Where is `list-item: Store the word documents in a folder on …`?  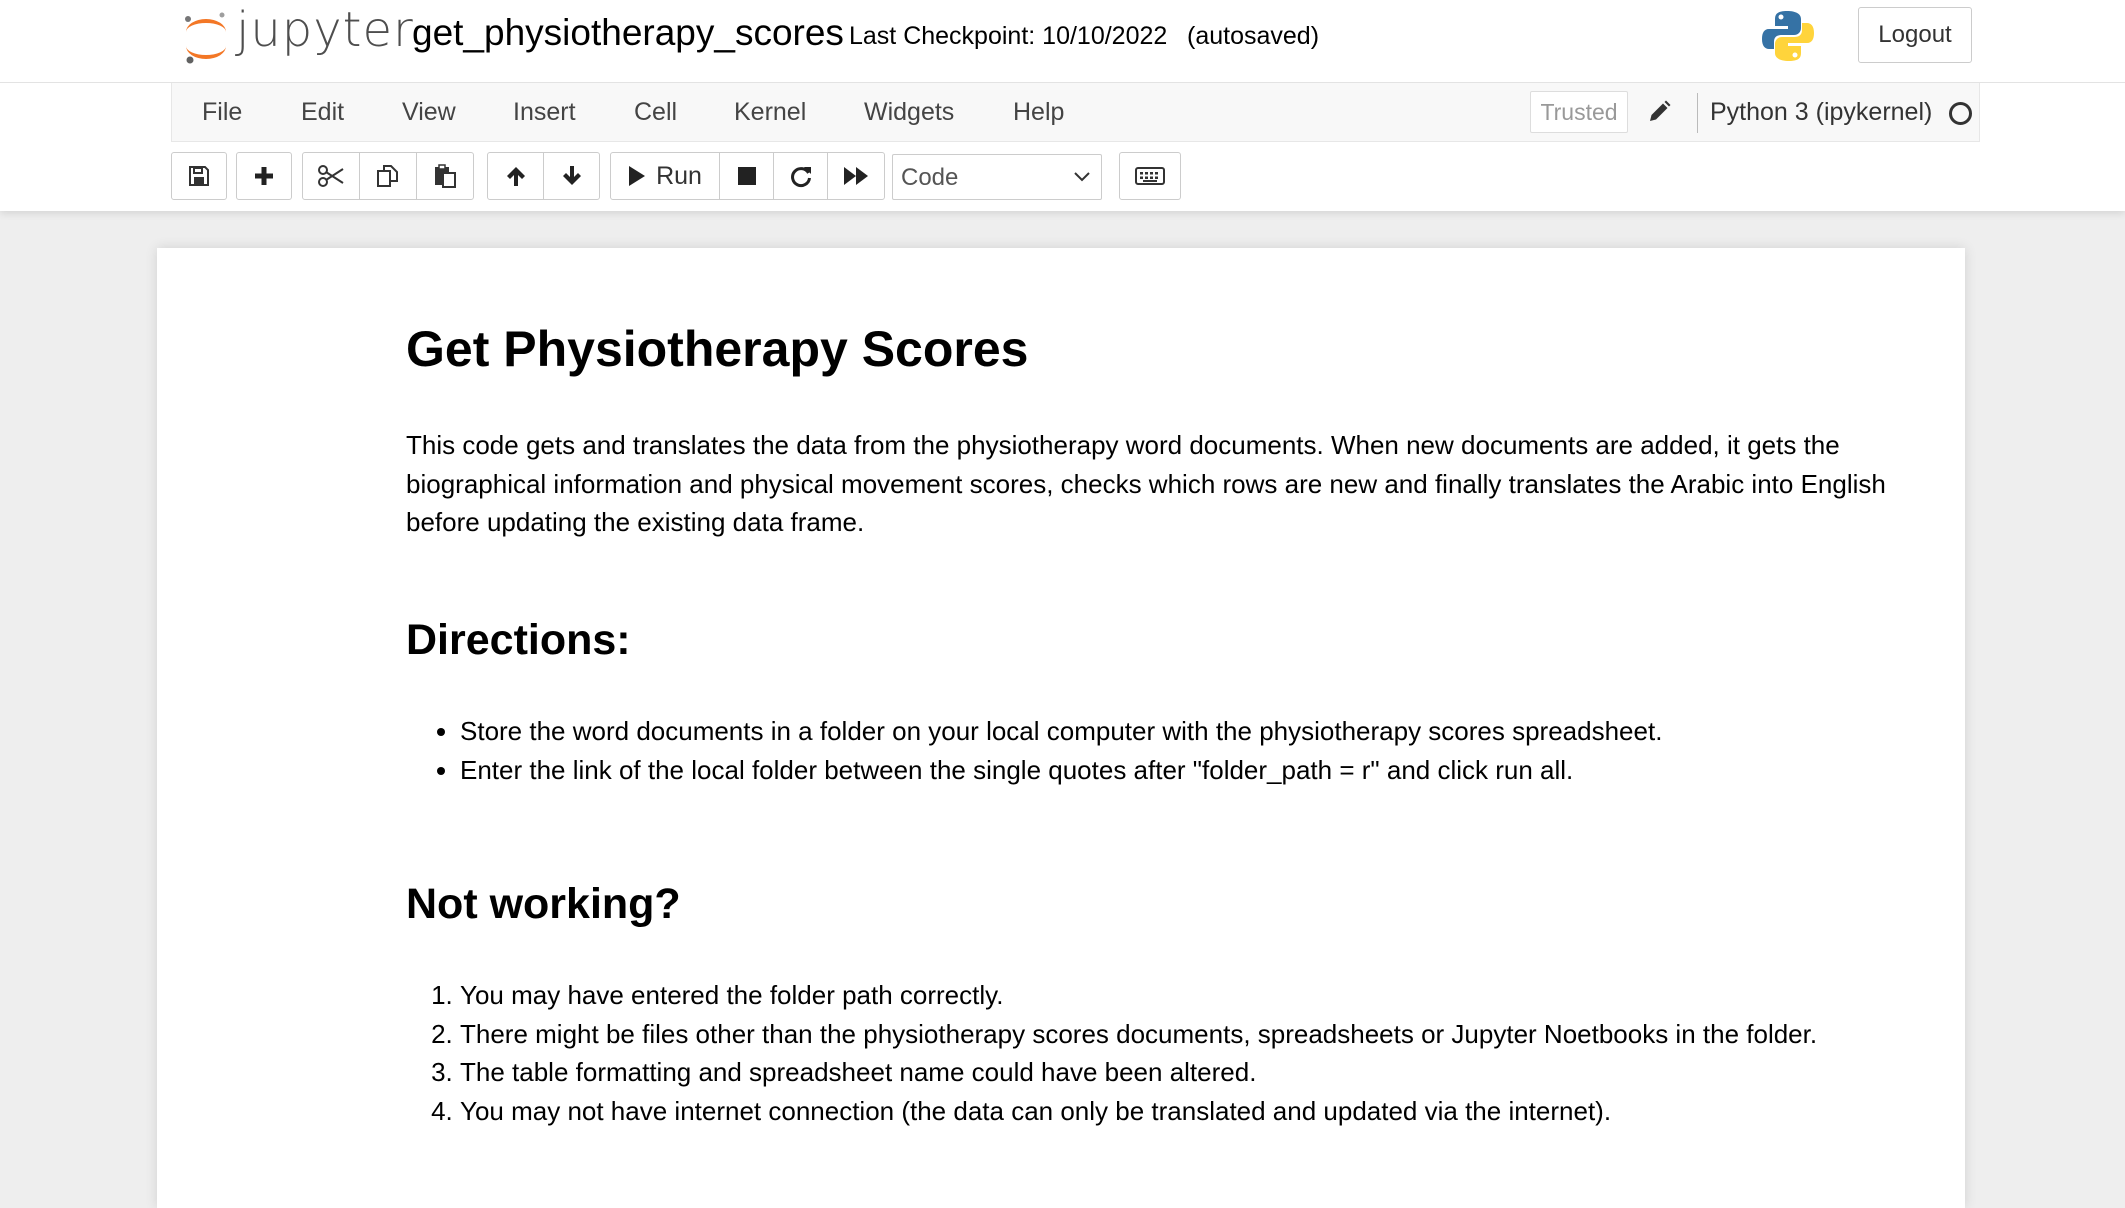 list-item: Store the word documents in a folder on … is located at coordinates (1185, 731).